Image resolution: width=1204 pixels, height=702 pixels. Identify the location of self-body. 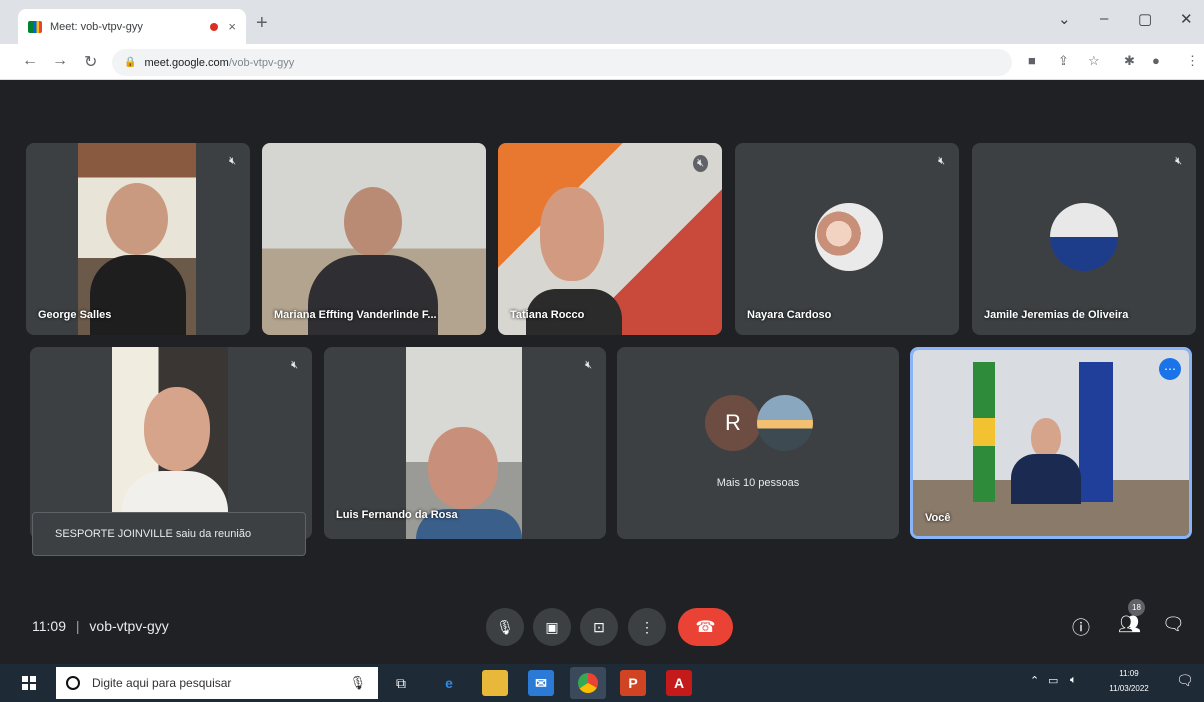
(1046, 479).